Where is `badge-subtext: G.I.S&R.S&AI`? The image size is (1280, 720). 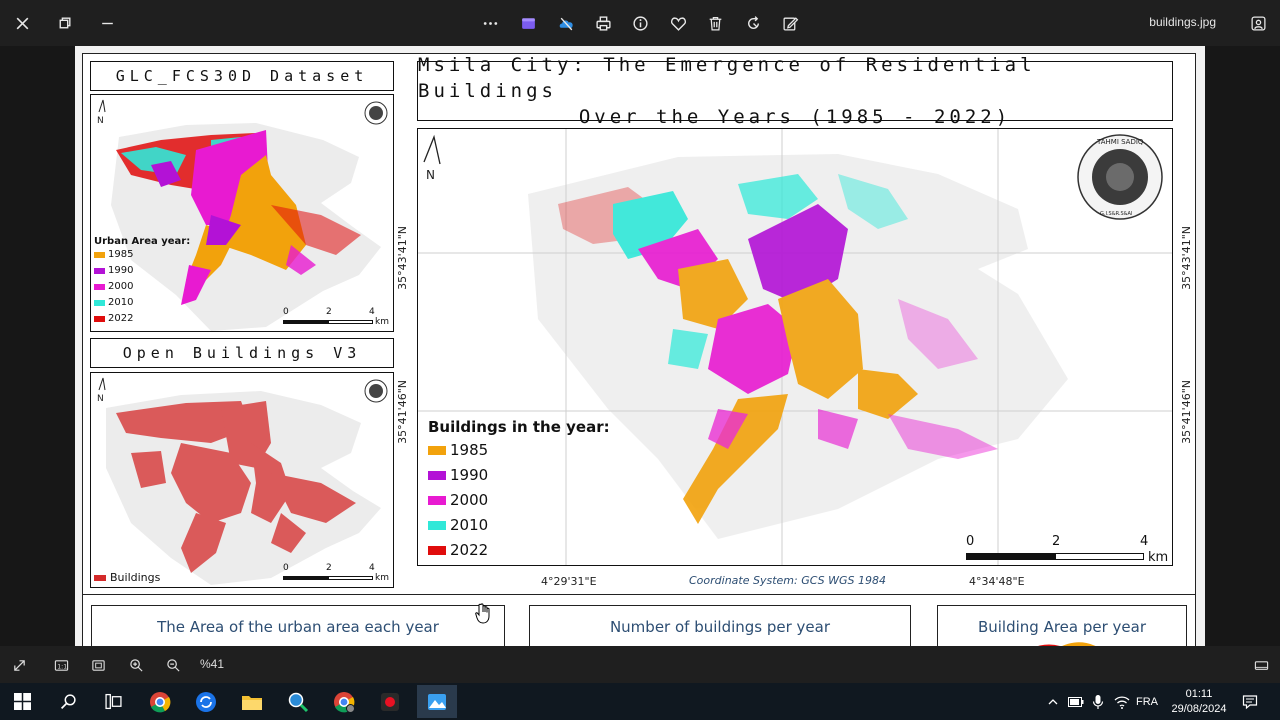
badge-subtext: G.I.S&R.S&AI is located at coordinates (1116, 214).